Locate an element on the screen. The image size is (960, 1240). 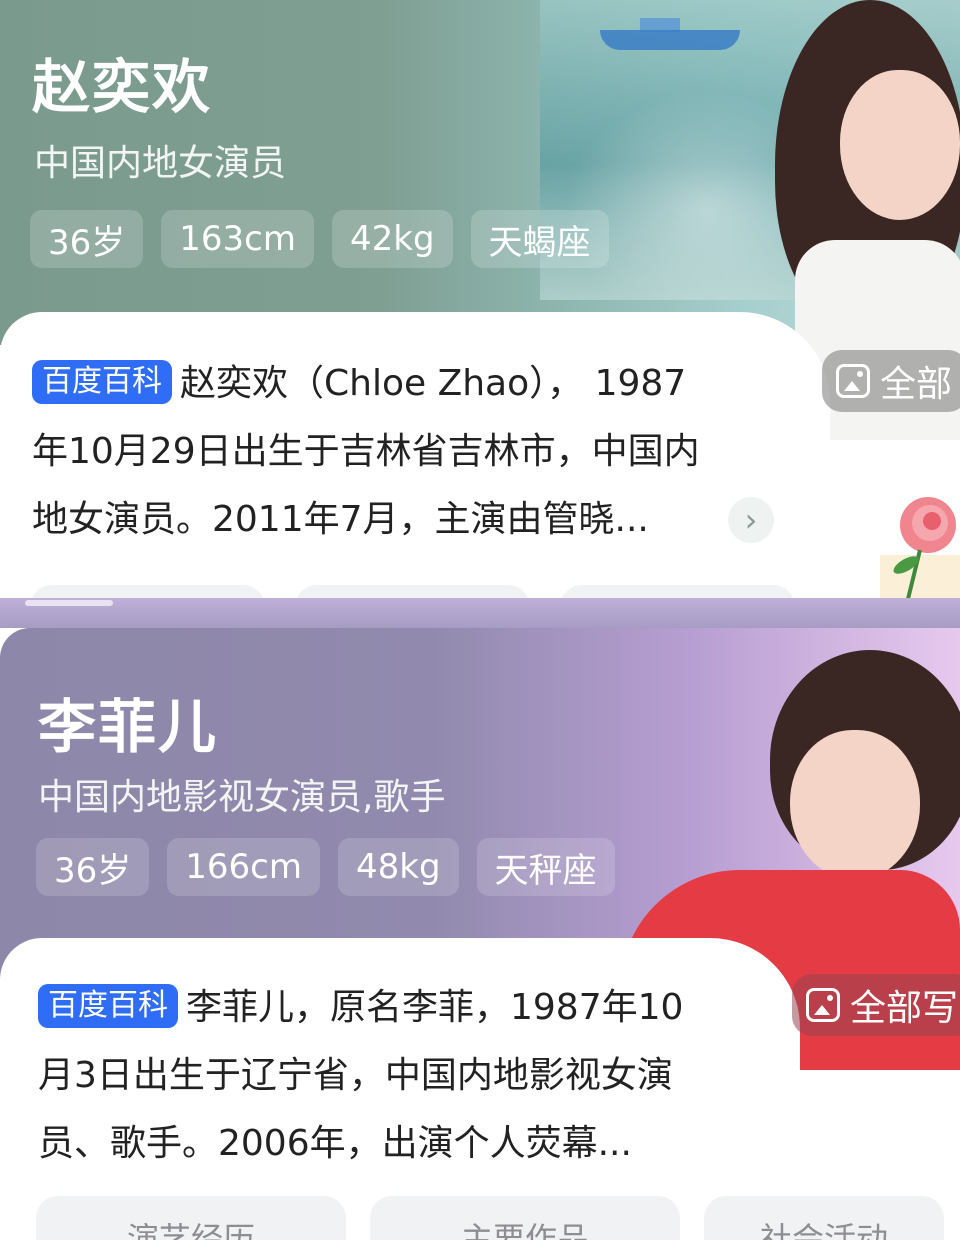
person-tags: 36岁 166cm 48kg 天秤座 is located at coordinates (325, 867).